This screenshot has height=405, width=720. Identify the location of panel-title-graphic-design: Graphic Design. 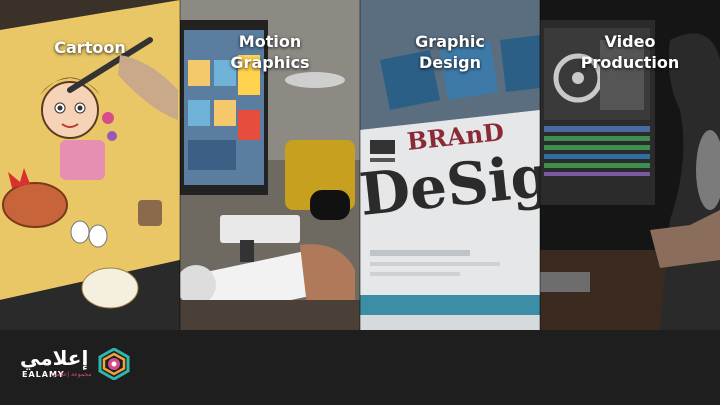
(450, 52).